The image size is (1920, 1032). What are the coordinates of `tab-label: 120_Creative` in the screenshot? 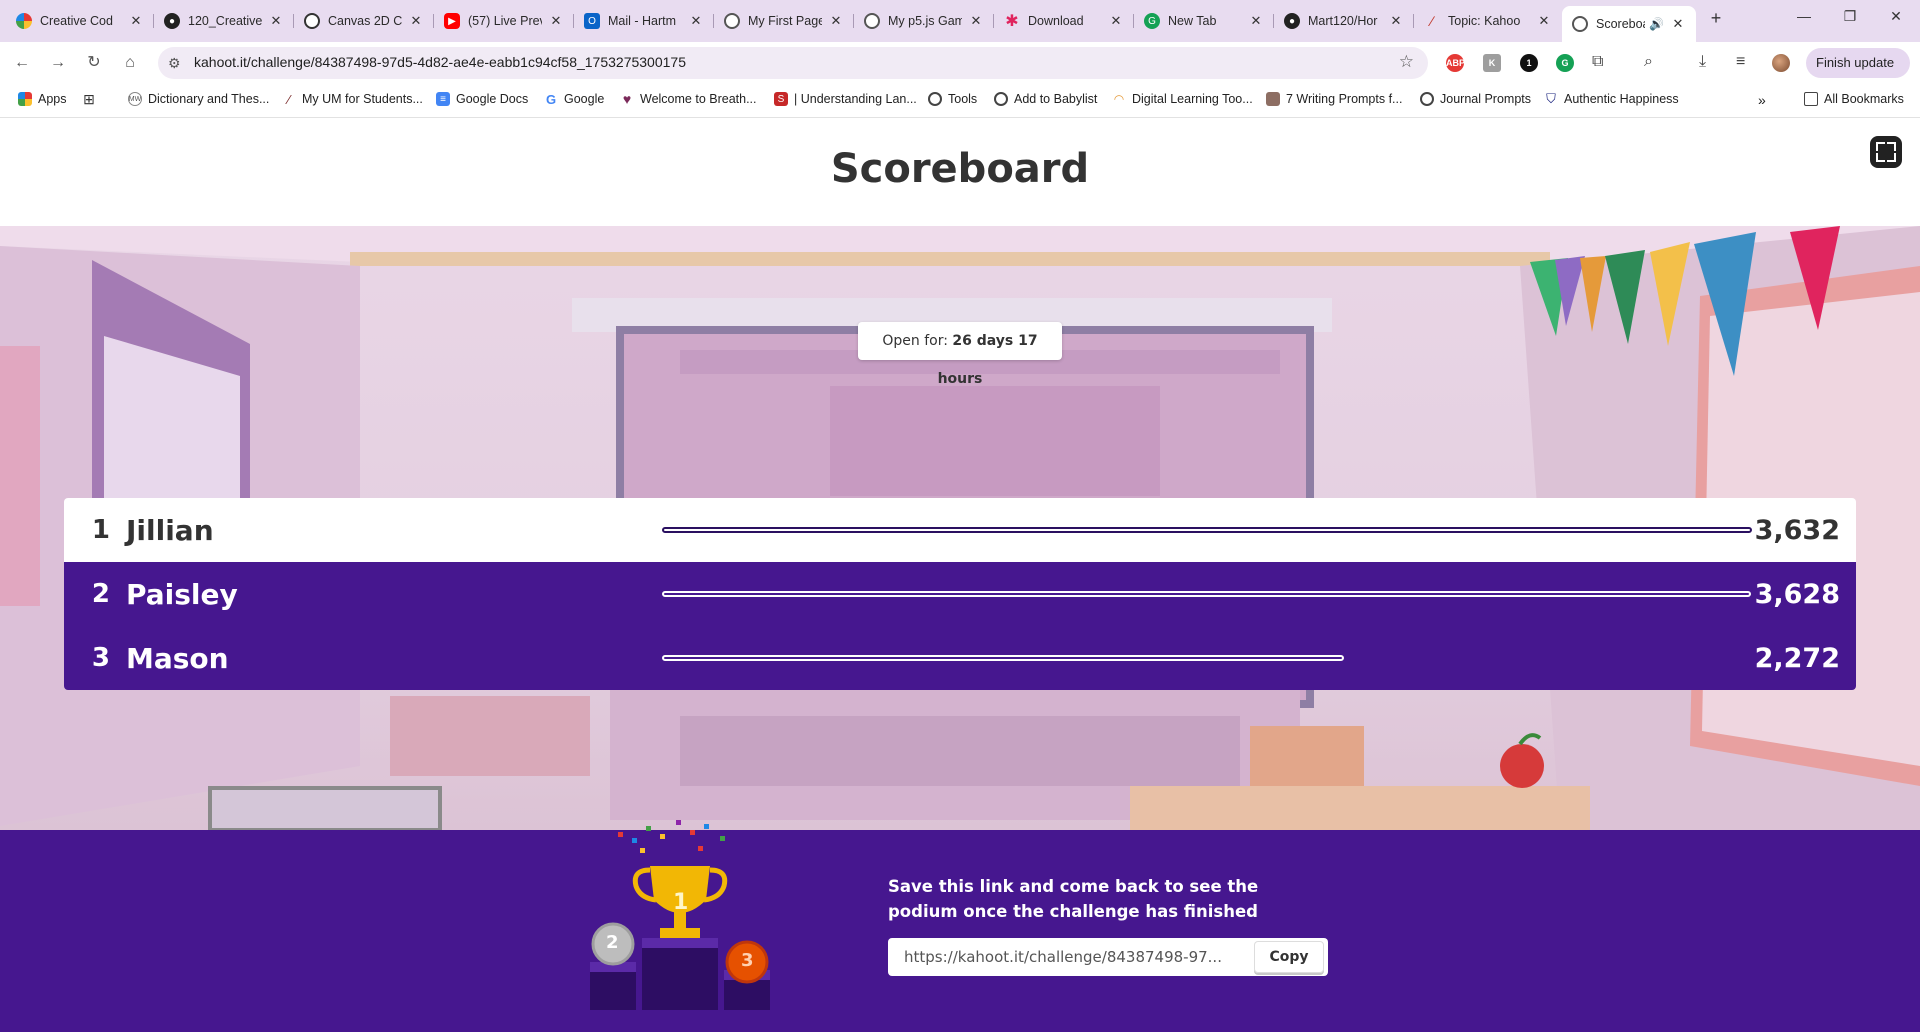 It's located at (225, 21).